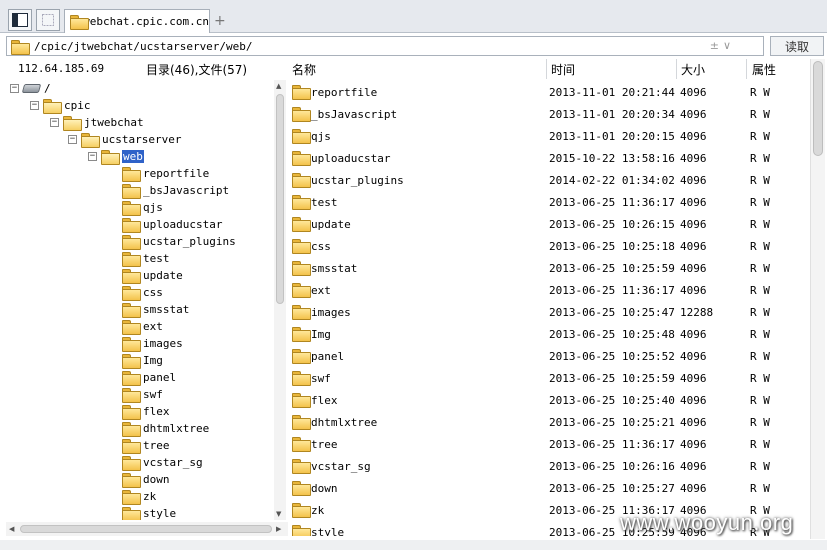 The image size is (827, 550). I want to click on tree-node-reportfile: reportfile, so click(165, 173).